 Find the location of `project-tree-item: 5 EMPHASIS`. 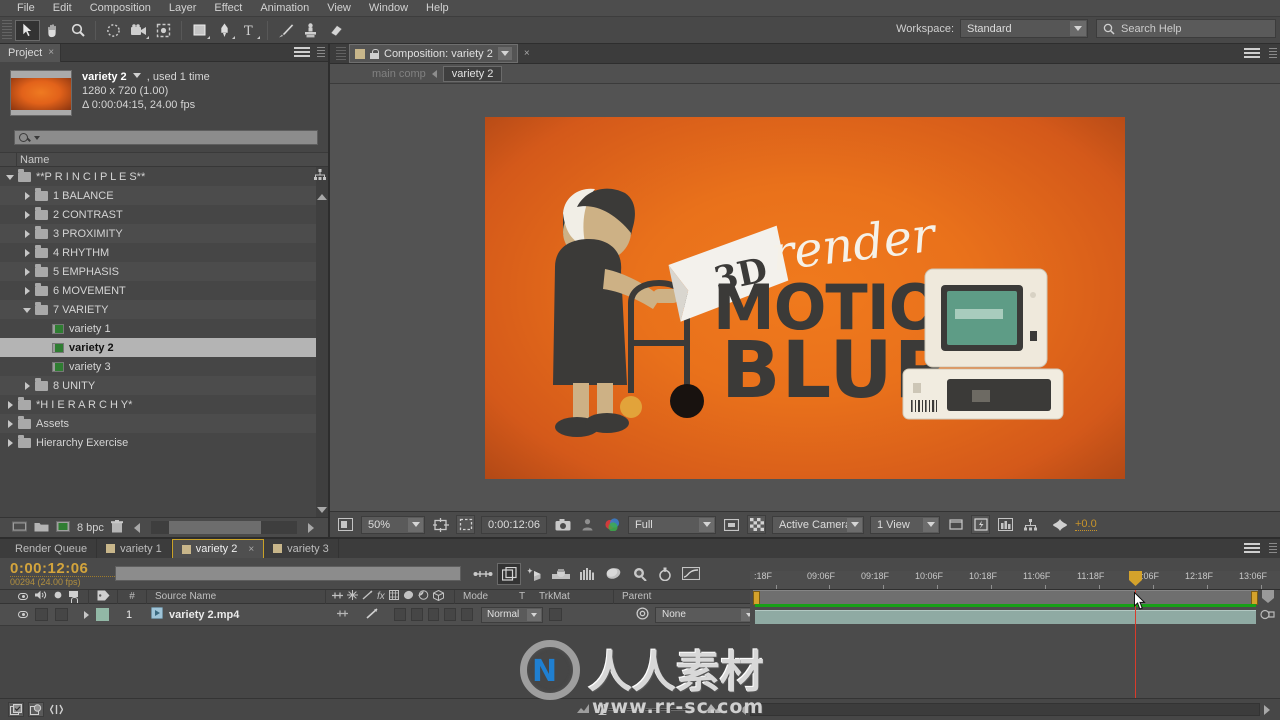

project-tree-item: 5 EMPHASIS is located at coordinates (164, 271).